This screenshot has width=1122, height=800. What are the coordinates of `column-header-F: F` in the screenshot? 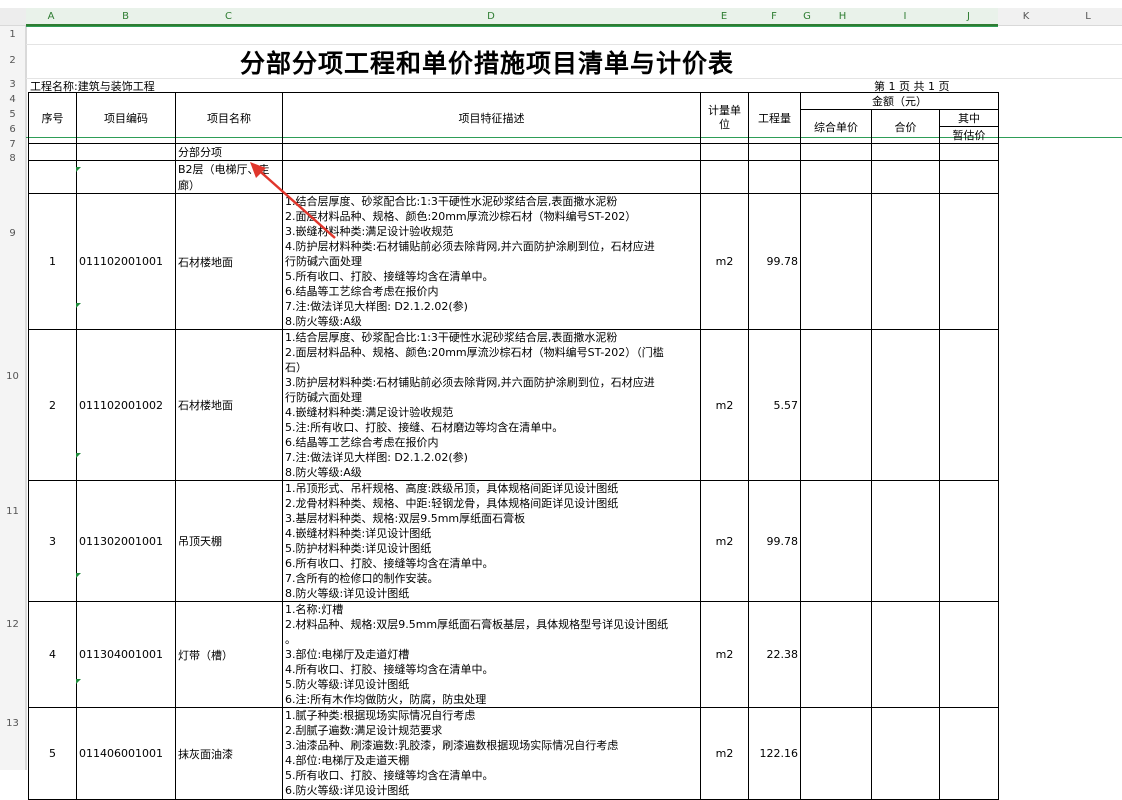 It's located at (774, 17).